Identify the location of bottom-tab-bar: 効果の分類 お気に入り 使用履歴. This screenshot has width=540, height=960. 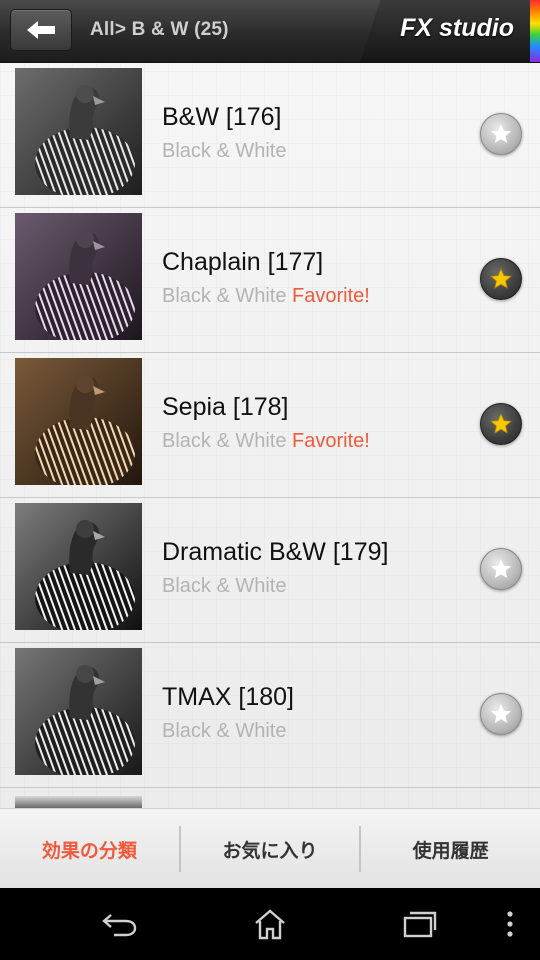
(270, 848).